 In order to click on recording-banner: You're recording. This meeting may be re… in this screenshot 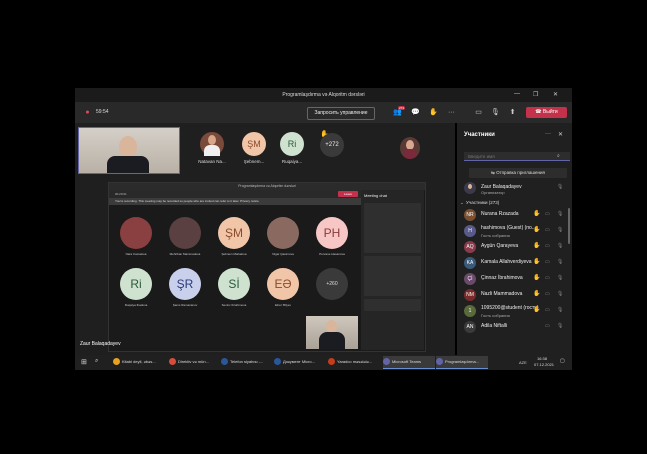, I will do `click(235, 201)`.